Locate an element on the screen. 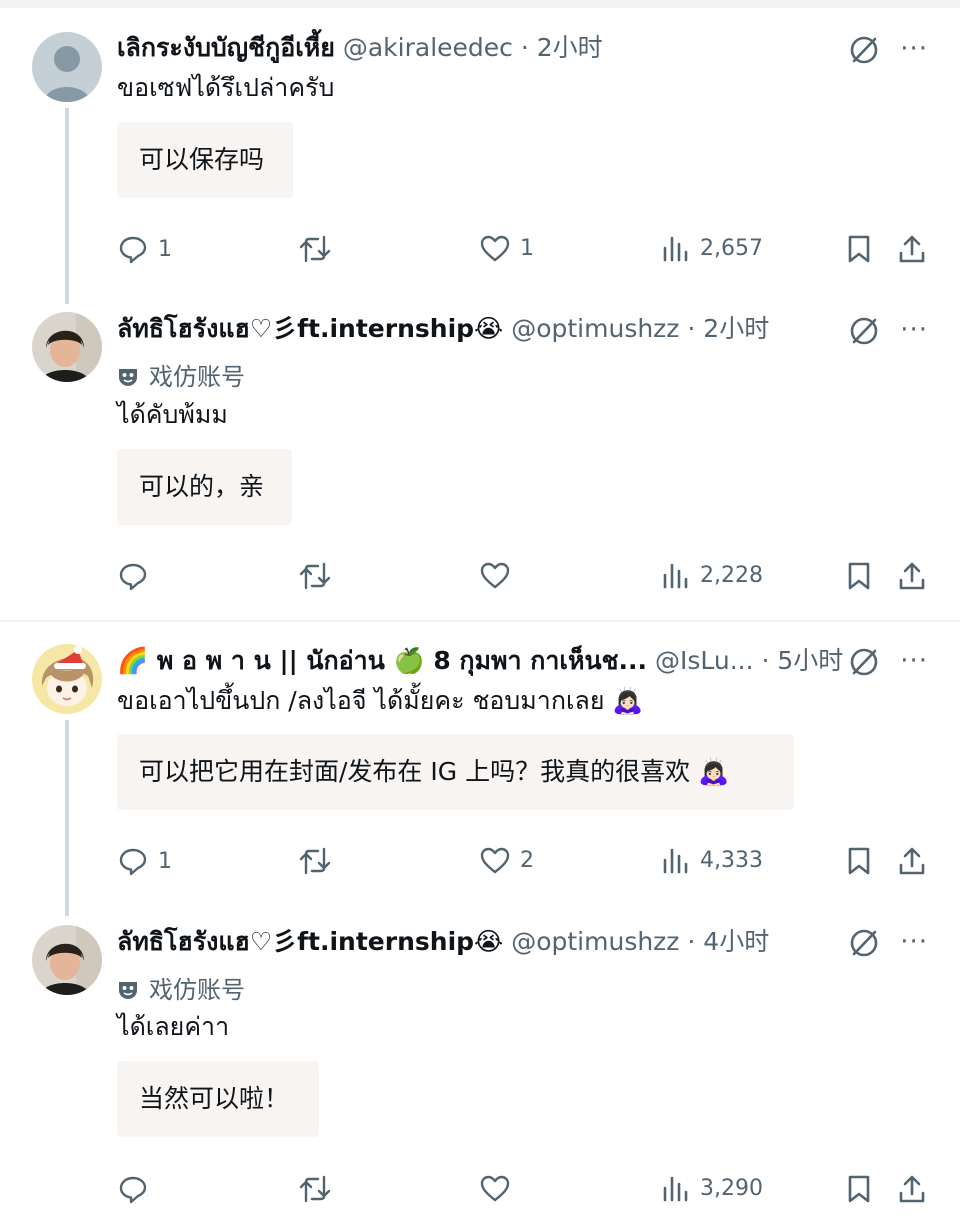 This screenshot has height=1222, width=960. post-actions: 1 1 2,657 is located at coordinates (480, 254).